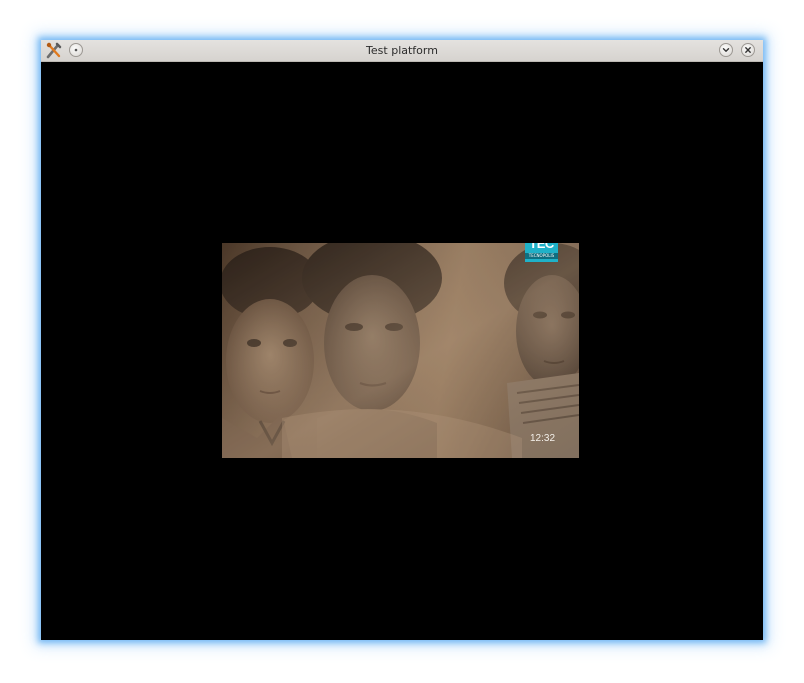 This screenshot has height=683, width=804. I want to click on channel-logo-text: TEC, so click(541, 247).